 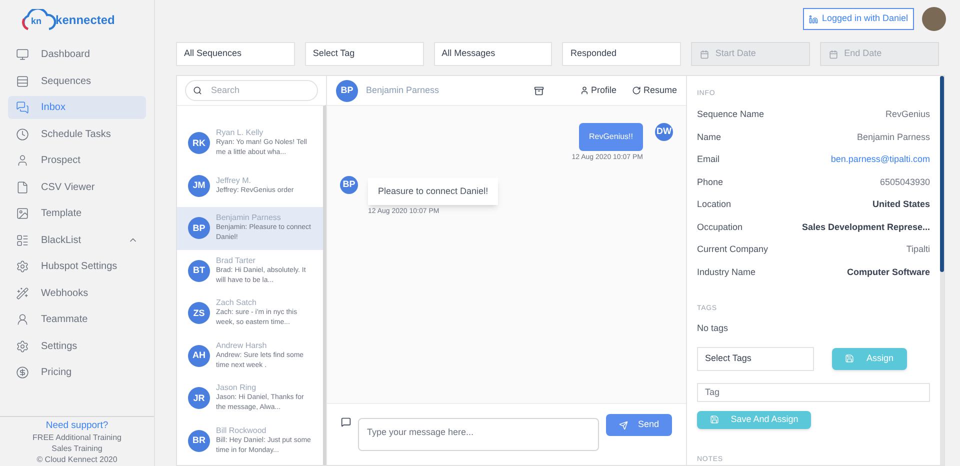 What do you see at coordinates (77, 160) in the screenshot?
I see `sidebar-item: Prospect` at bounding box center [77, 160].